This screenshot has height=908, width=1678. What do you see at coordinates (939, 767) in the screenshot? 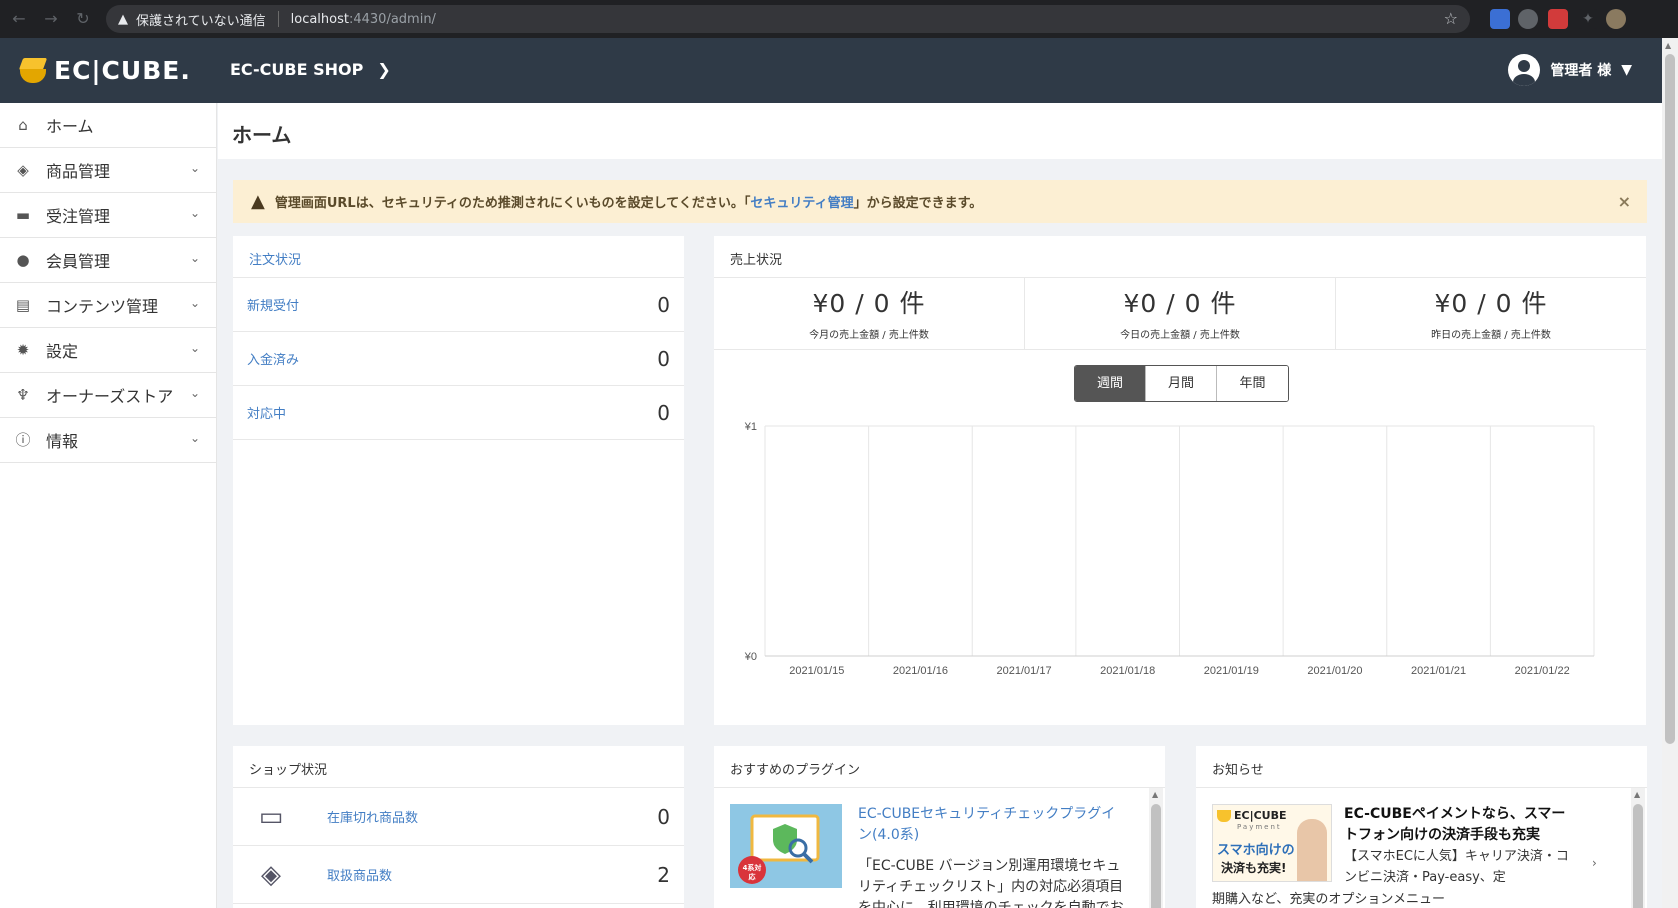
I see `plugins-title: おすすめのプラグイン` at bounding box center [939, 767].